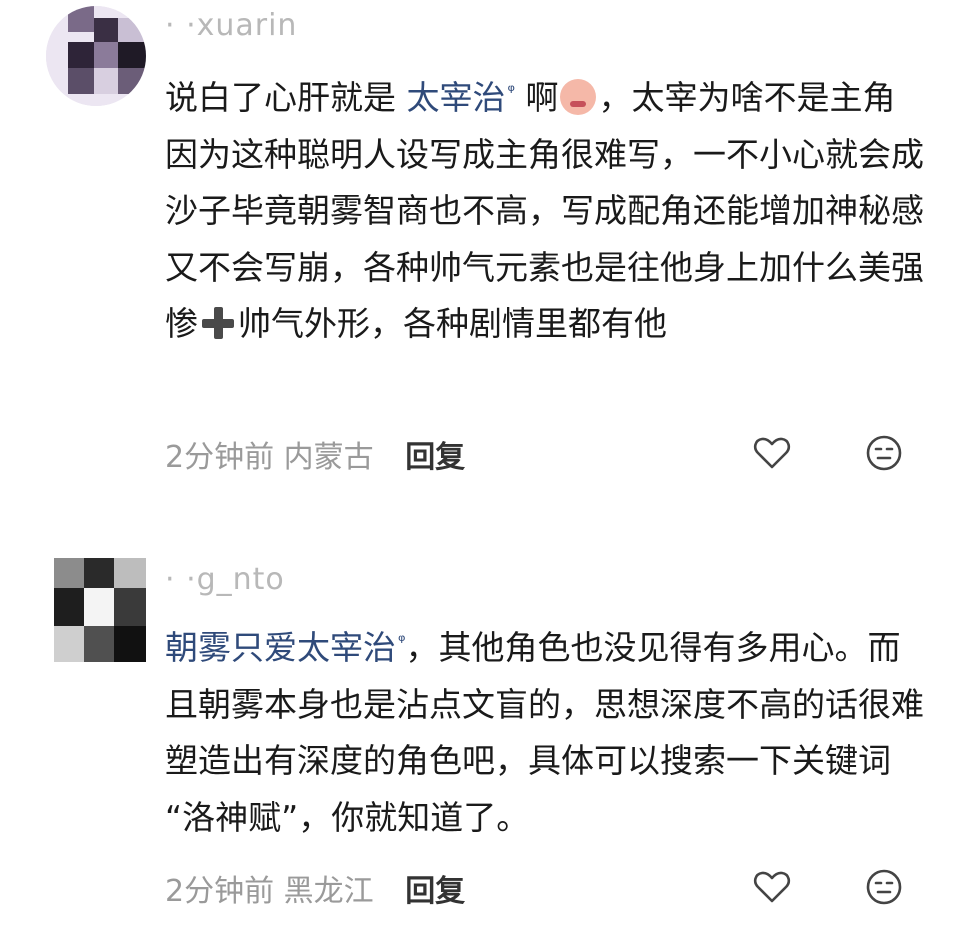 This screenshot has height=944, width=960. What do you see at coordinates (218, 323) in the screenshot?
I see `plus-emoji-icon` at bounding box center [218, 323].